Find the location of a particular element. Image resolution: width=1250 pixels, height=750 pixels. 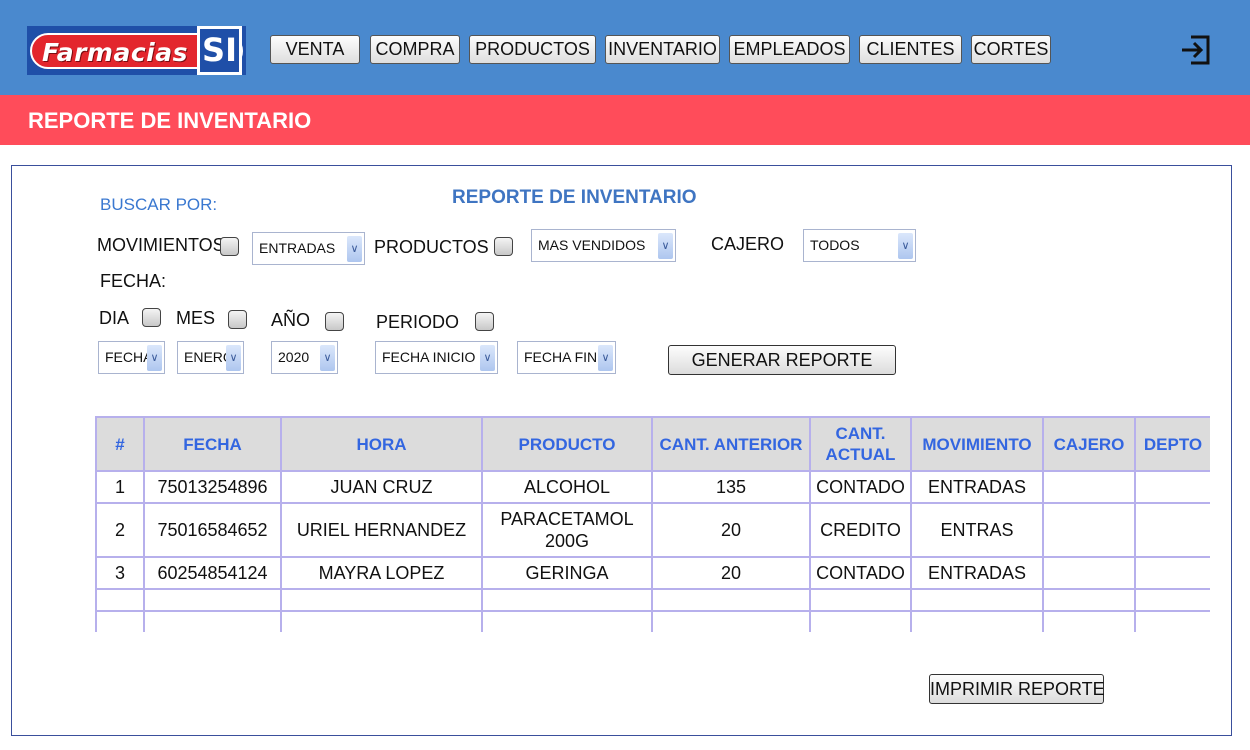

table-cell: PARACETAMOL 200G is located at coordinates (567, 530).